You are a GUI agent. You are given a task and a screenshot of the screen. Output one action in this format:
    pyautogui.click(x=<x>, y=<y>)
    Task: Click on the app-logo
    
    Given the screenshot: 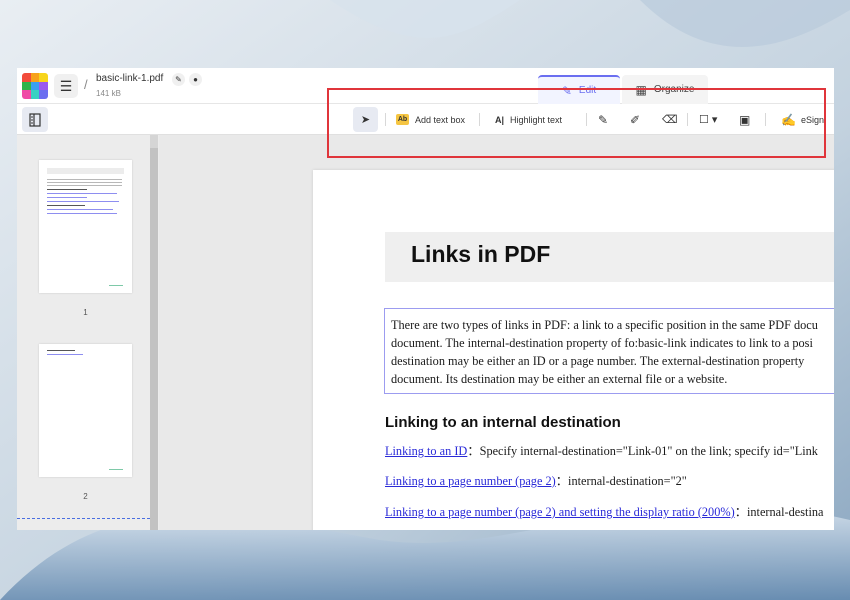 What is the action you would take?
    pyautogui.click(x=35, y=86)
    